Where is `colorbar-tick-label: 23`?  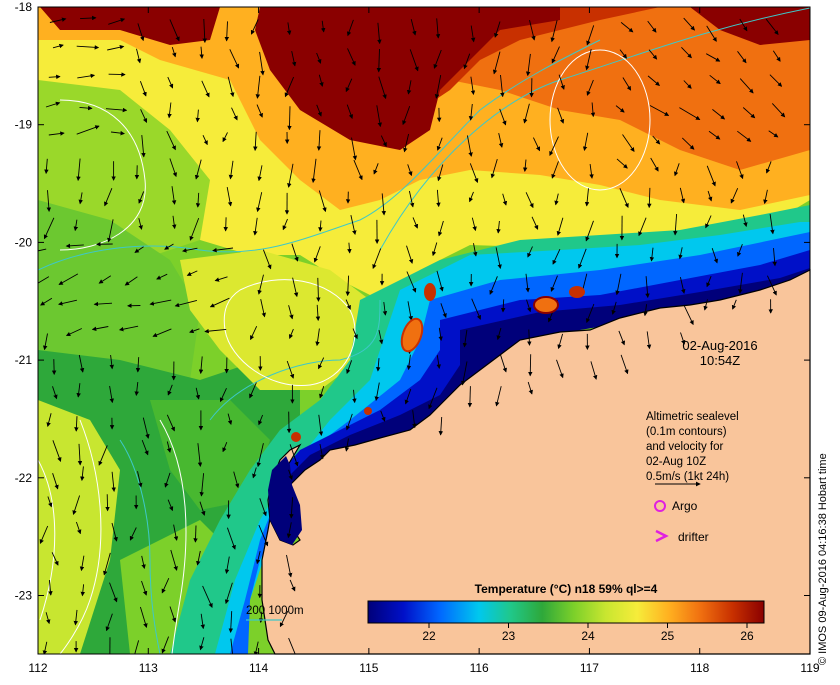
colorbar-tick-label: 23 is located at coordinates (509, 636).